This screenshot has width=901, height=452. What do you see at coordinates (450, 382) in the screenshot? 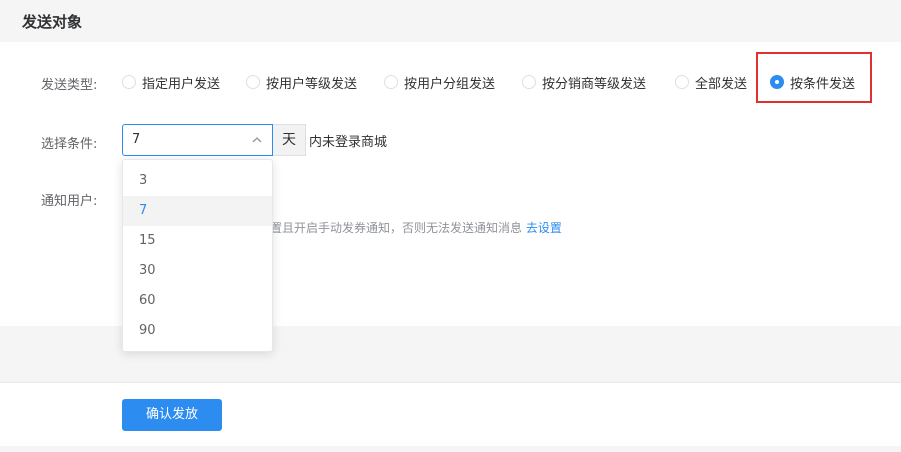
I see `divider` at bounding box center [450, 382].